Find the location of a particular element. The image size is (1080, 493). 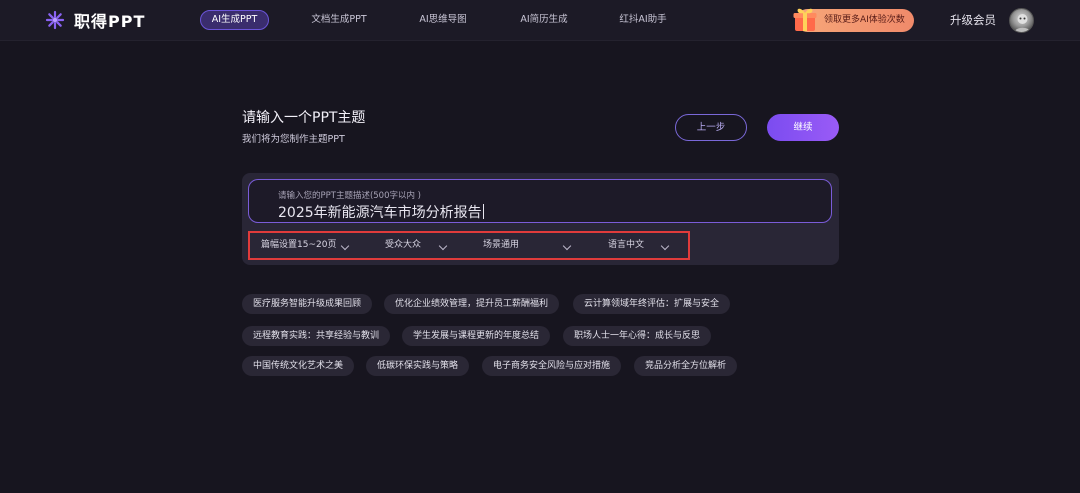

tab-mindmap: AI思维导图 is located at coordinates (443, 20).